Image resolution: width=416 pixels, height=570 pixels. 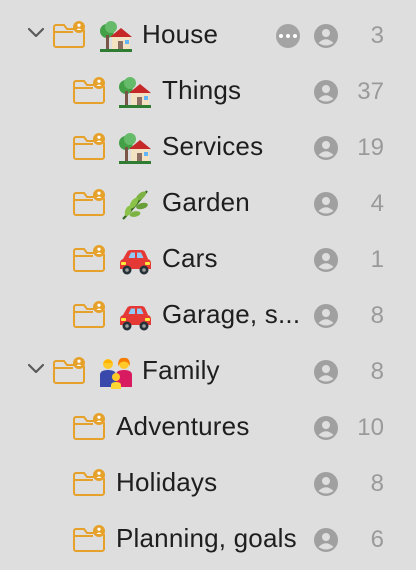 I want to click on item-count: 37, so click(x=370, y=91).